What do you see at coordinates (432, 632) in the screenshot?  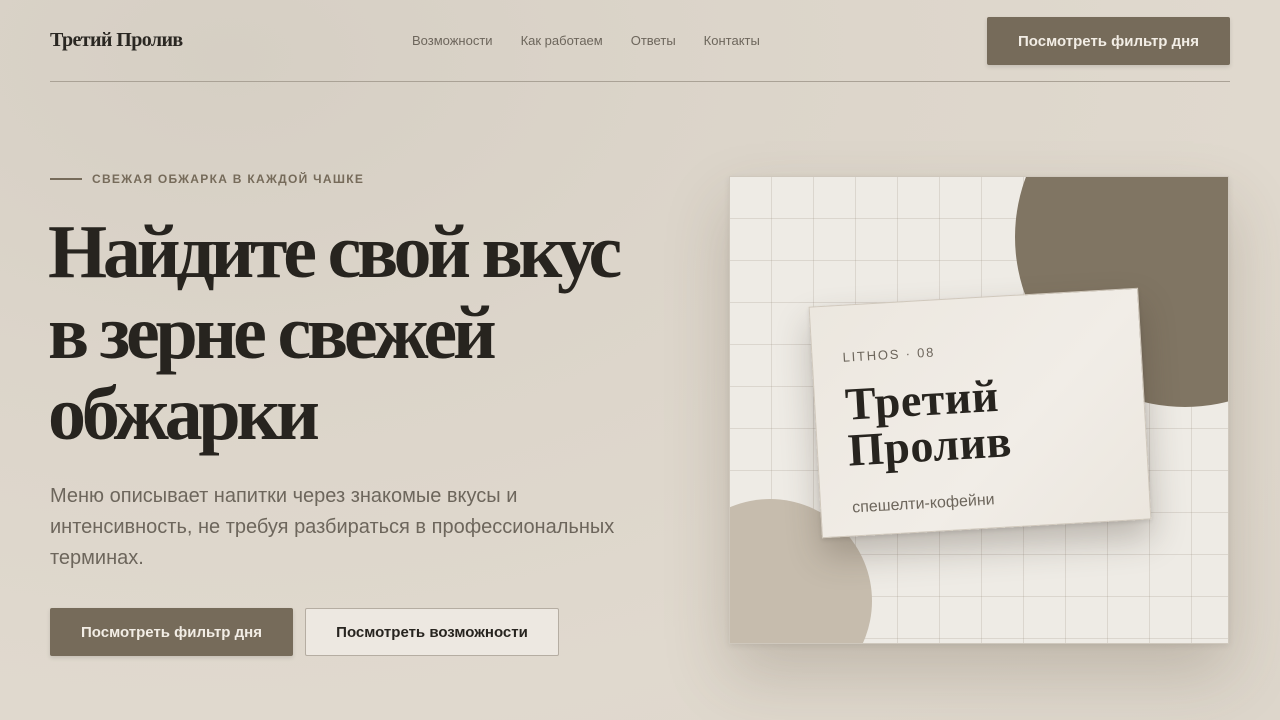 I see `view-features-button: Посмотреть возможности` at bounding box center [432, 632].